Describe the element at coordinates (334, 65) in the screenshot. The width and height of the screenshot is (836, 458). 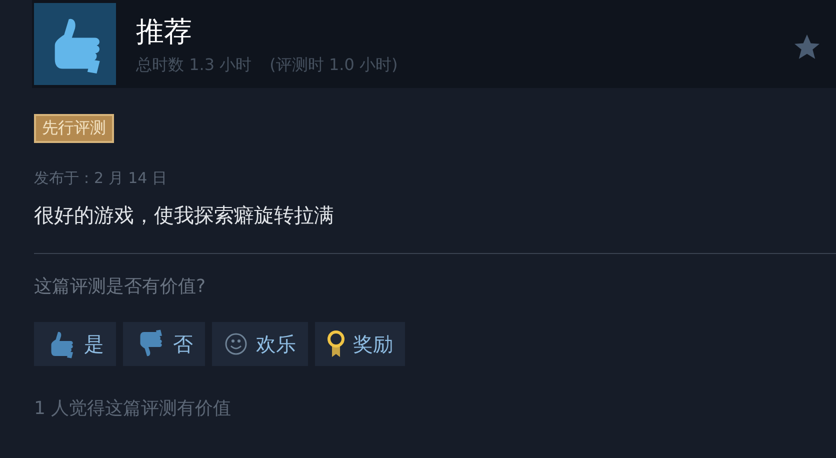
I see `review-playtime: (评测时 1.0 小时)` at that location.